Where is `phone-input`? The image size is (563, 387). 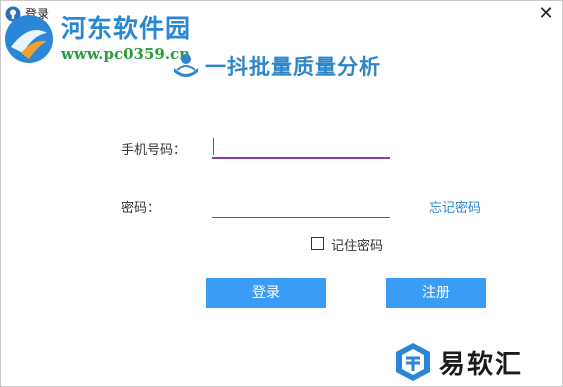 phone-input is located at coordinates (301, 147).